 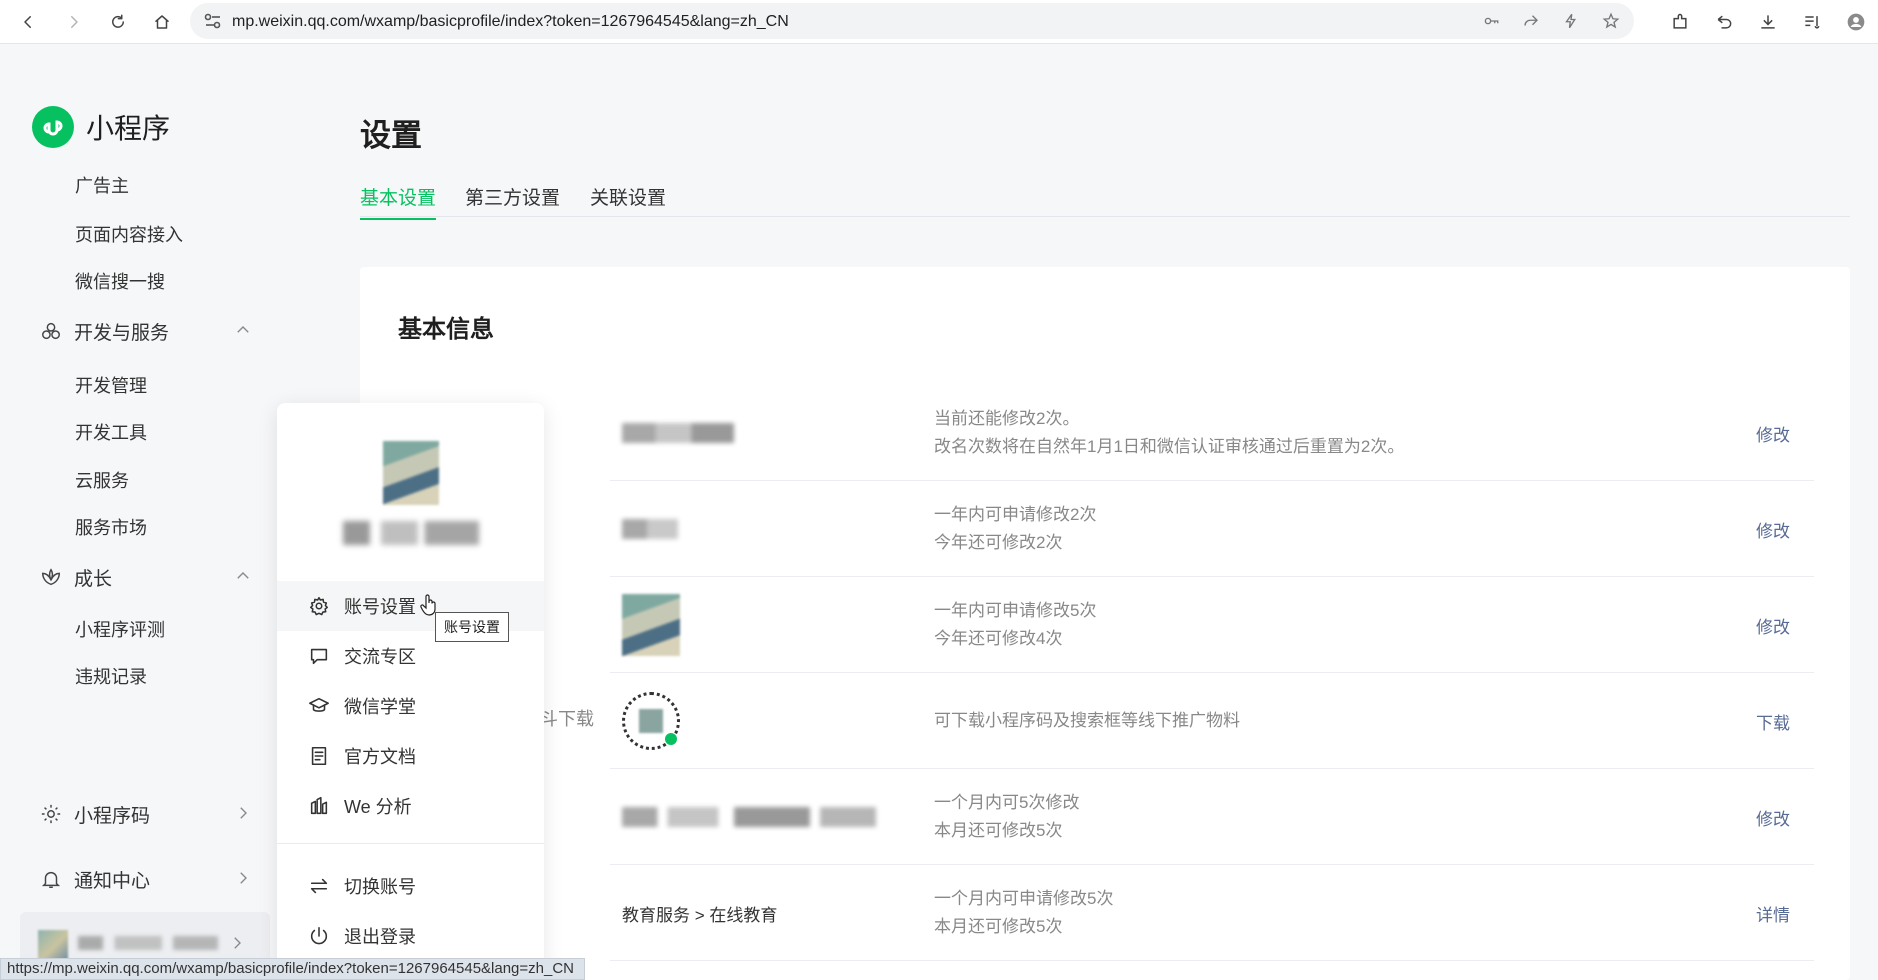 What do you see at coordinates (52, 332) in the screenshot?
I see `cluster-icon` at bounding box center [52, 332].